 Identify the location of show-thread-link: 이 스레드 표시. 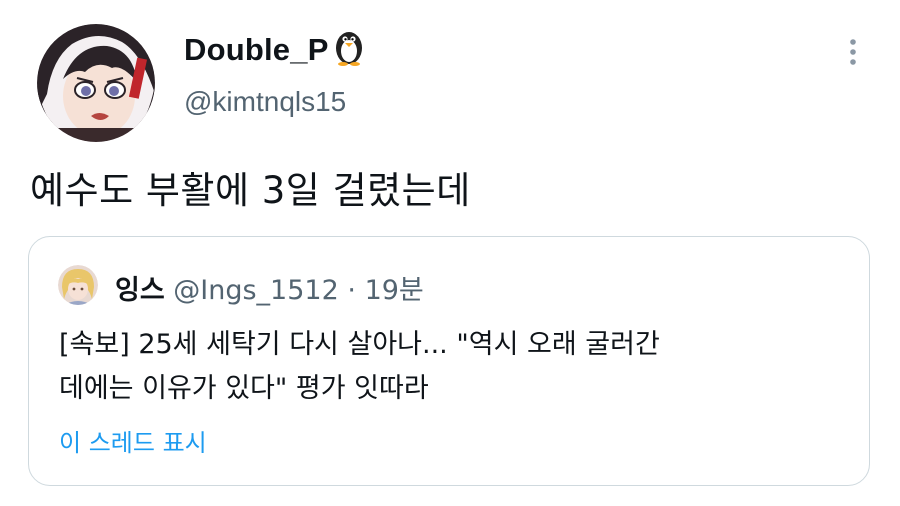
(133, 440).